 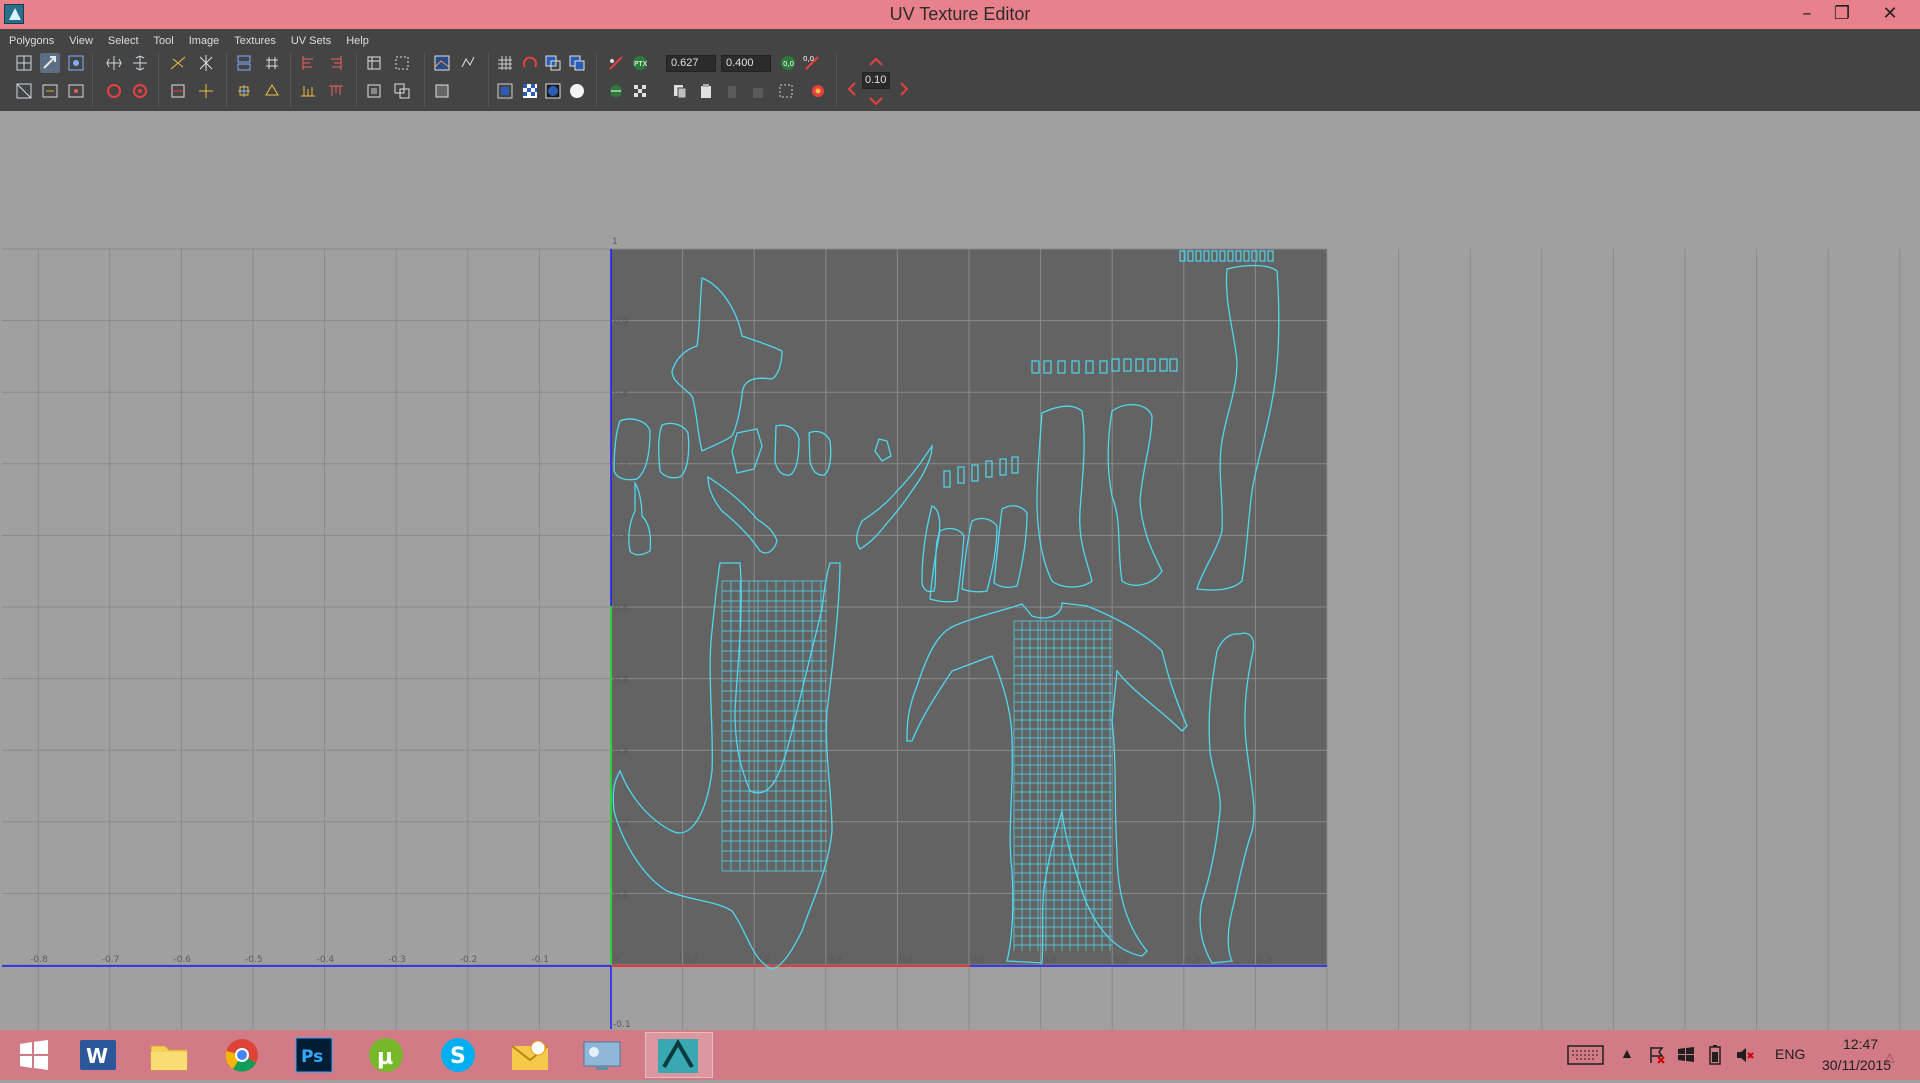 What do you see at coordinates (616, 91) in the screenshot?
I see `use-image-ratio-icon` at bounding box center [616, 91].